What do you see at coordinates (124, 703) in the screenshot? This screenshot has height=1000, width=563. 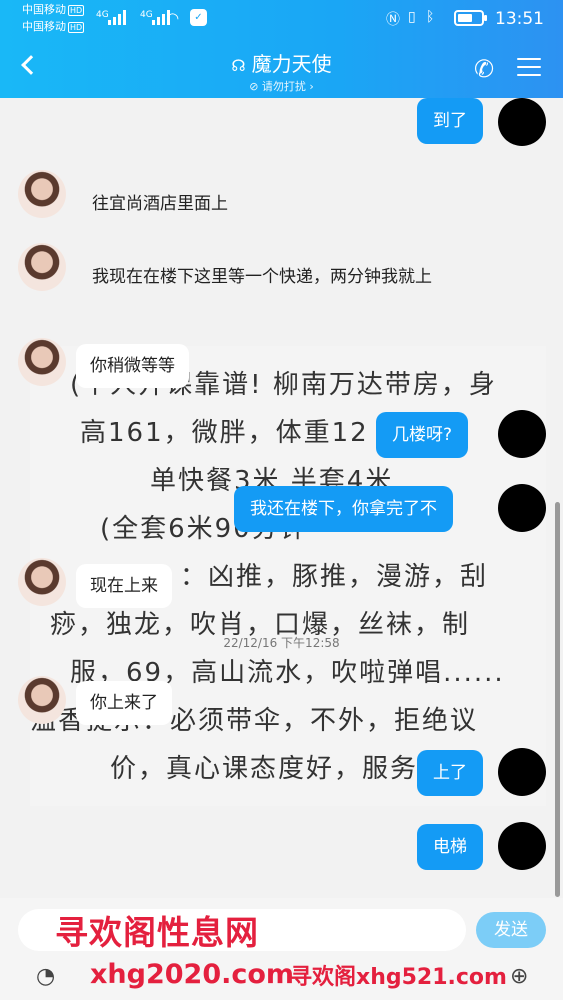 I see `message-bubble: 你上来了` at bounding box center [124, 703].